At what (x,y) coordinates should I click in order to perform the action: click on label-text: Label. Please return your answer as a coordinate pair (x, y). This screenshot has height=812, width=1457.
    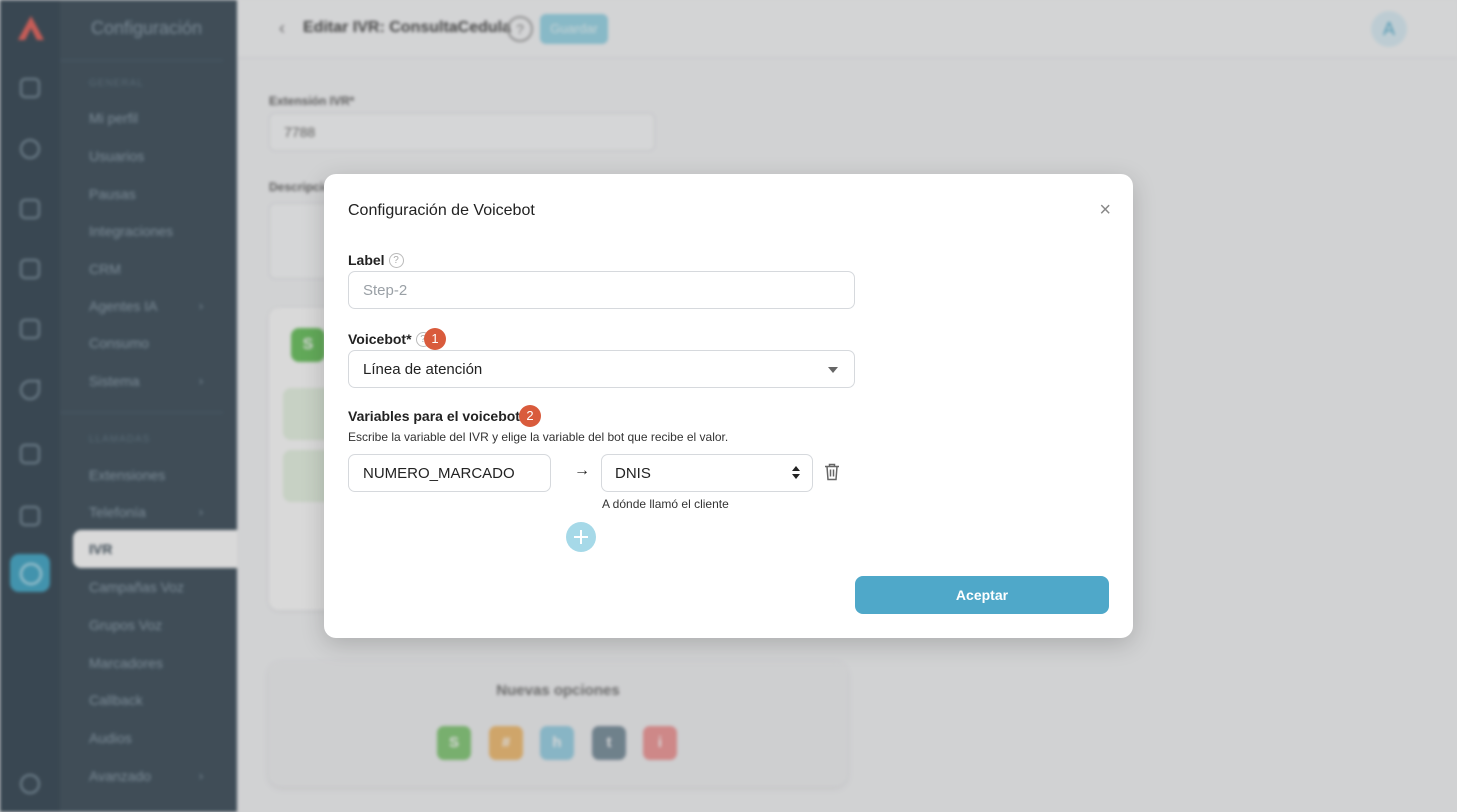
    Looking at the image, I should click on (366, 260).